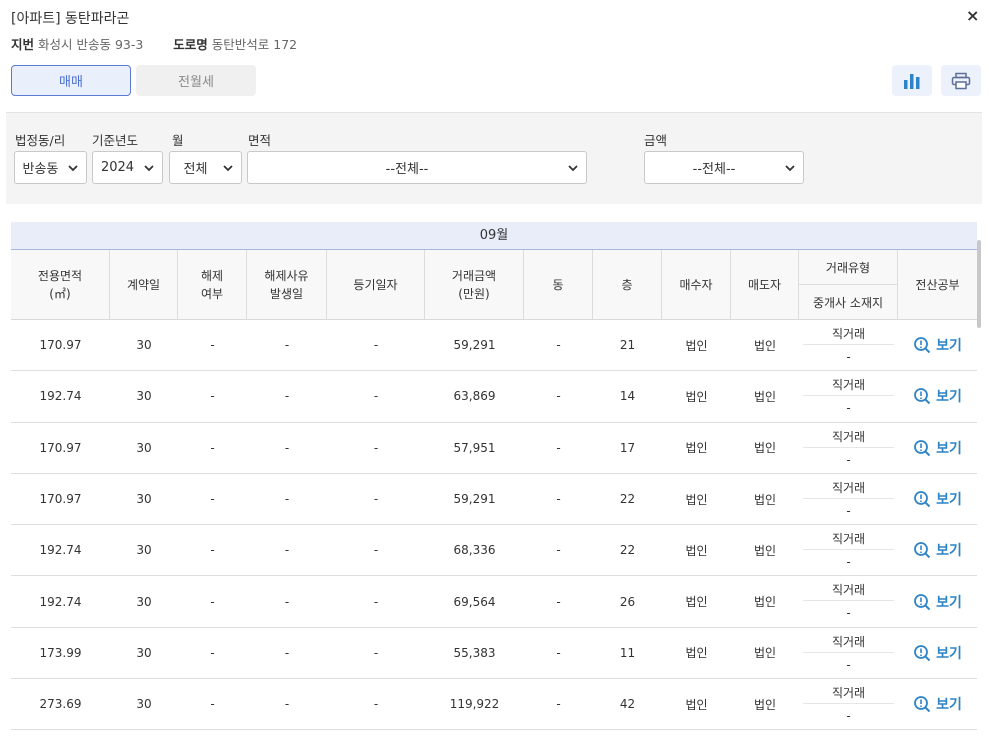 The width and height of the screenshot is (989, 738). Describe the element at coordinates (494, 397) in the screenshot. I see `table-row: 192.74 30 - - - 63,869 - 14 법인 법인 직거래 - 보기` at that location.